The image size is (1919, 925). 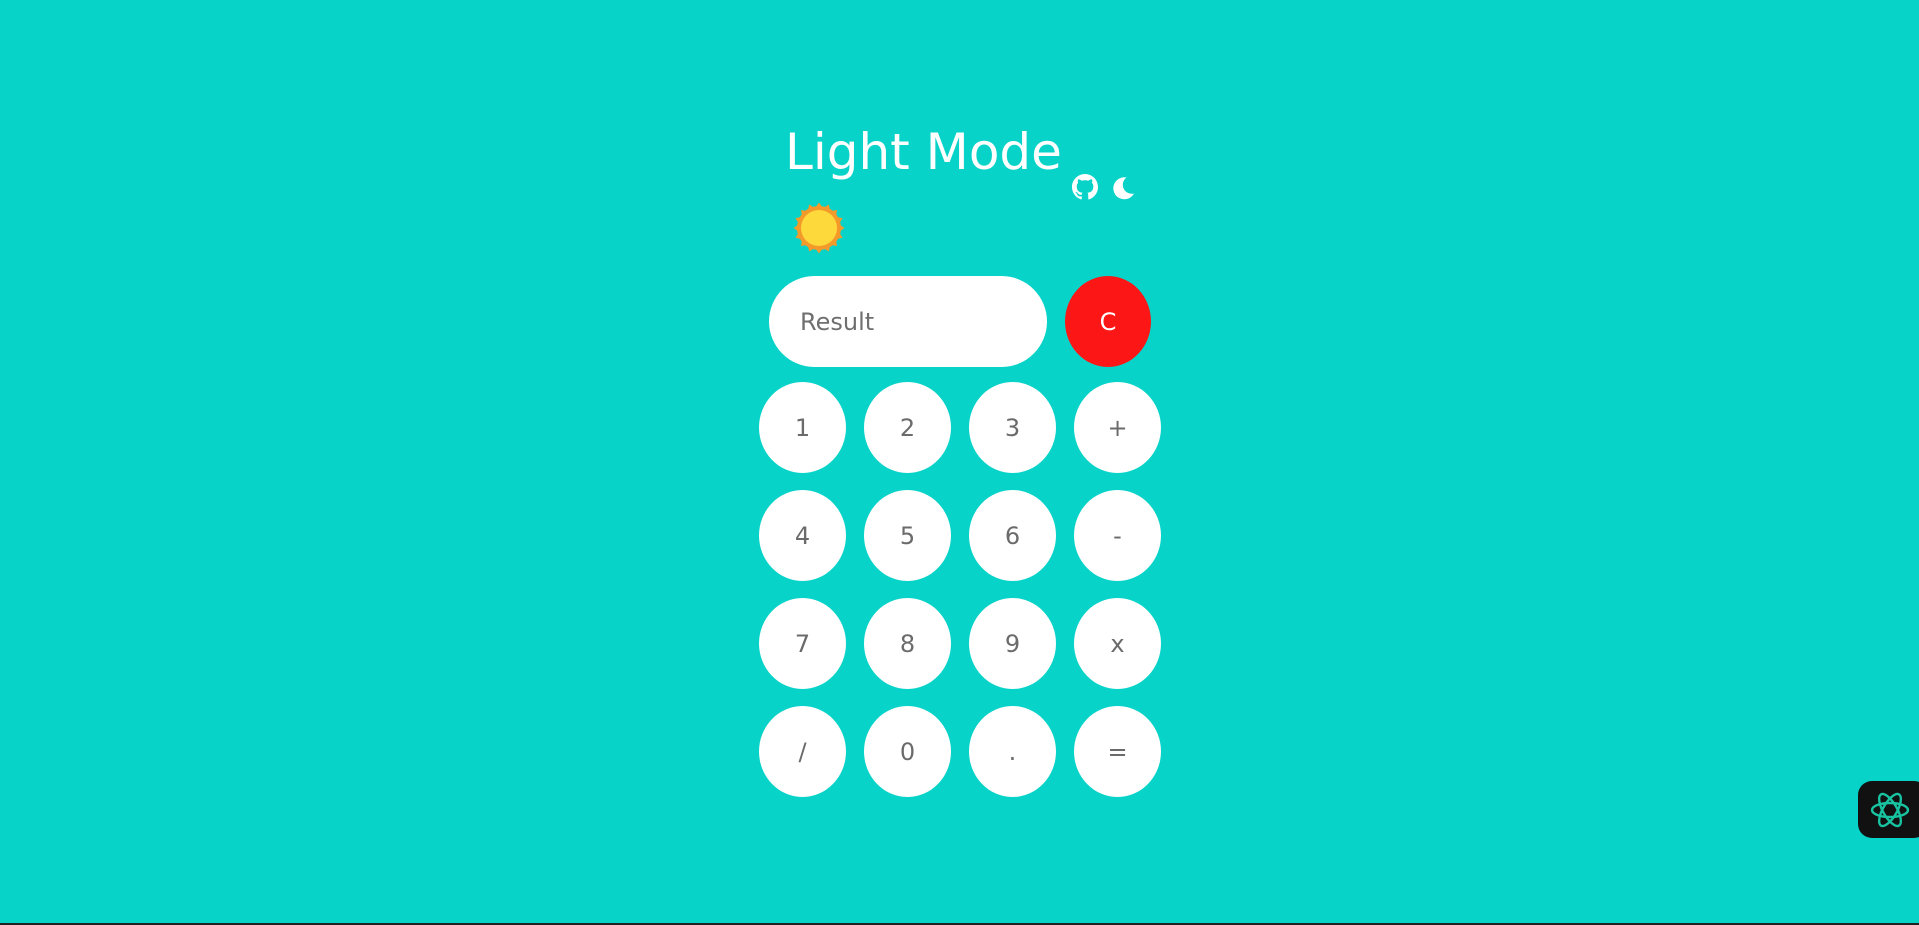 I want to click on keypad: 1 2 3 + 4 5 6 - 7 8 9 x / 0 . =, so click(x=960, y=589).